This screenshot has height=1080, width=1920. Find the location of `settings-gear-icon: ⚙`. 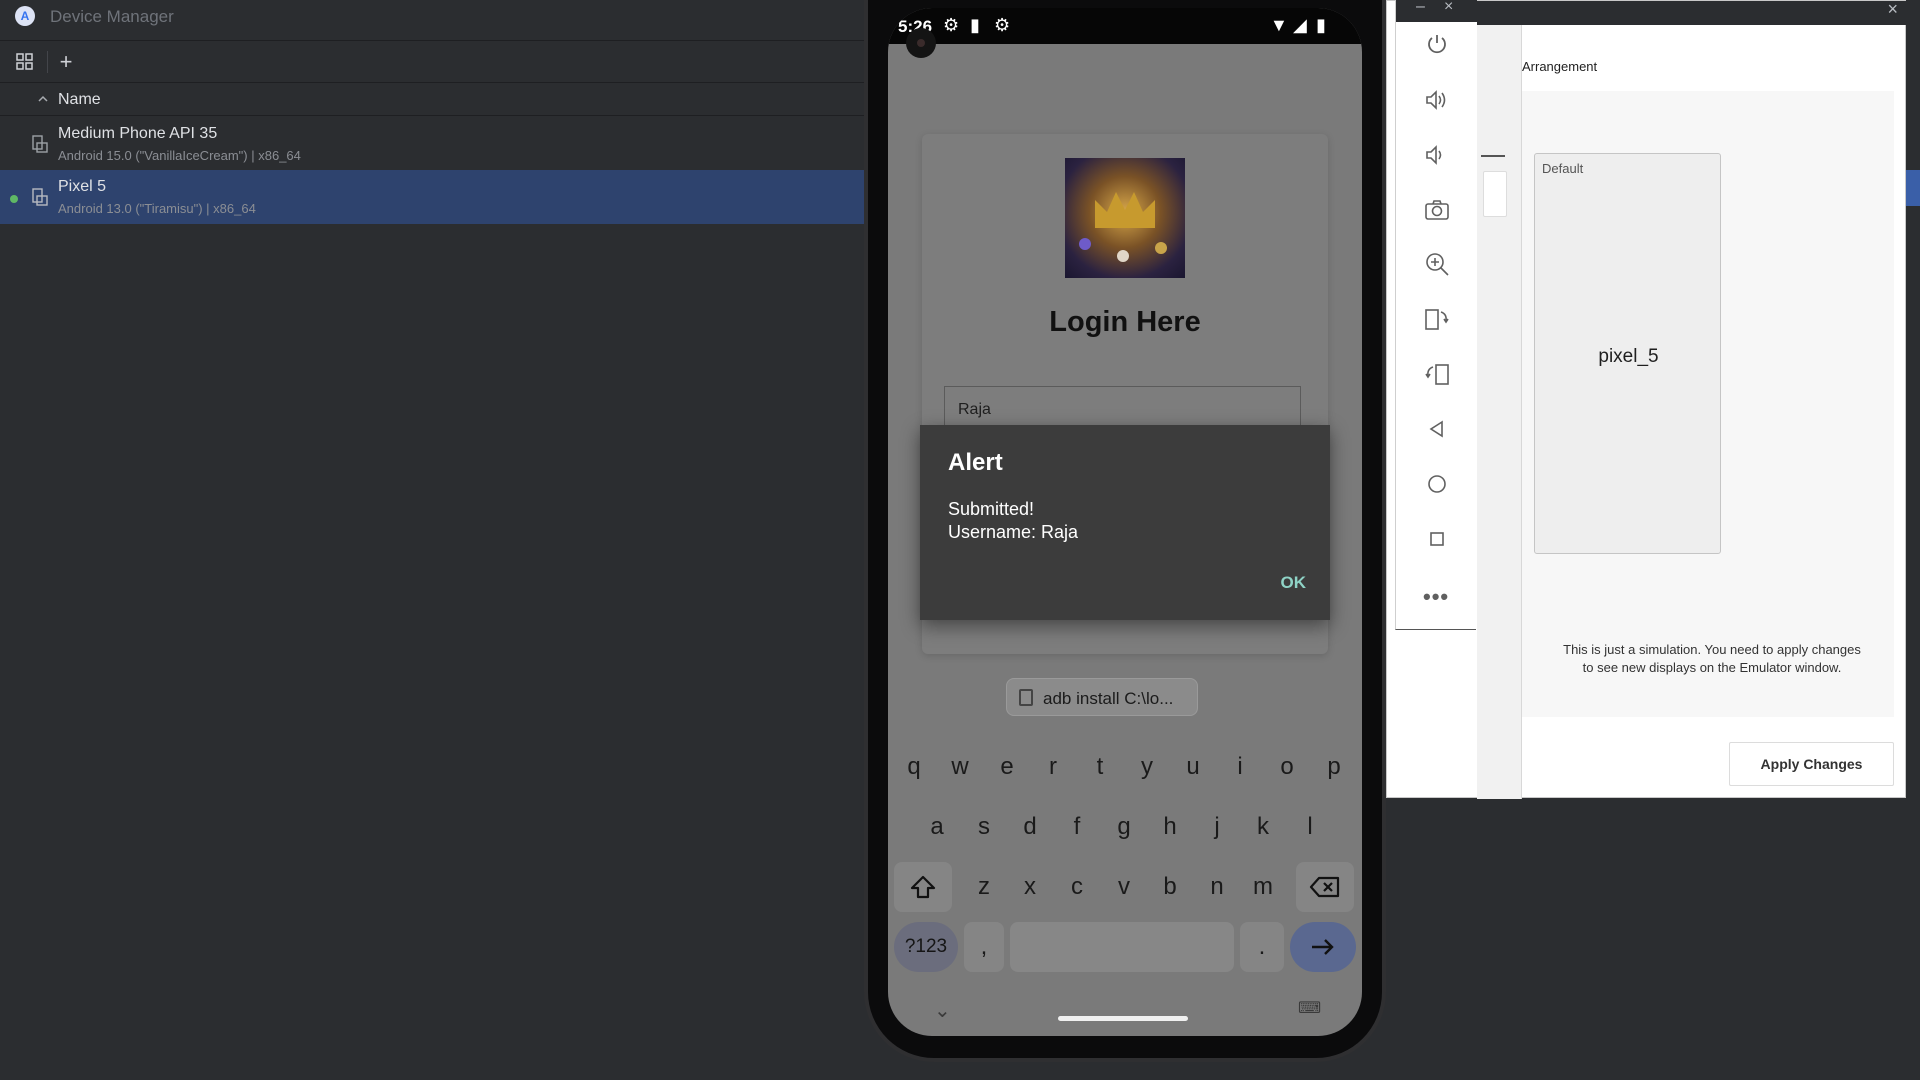

settings-gear-icon: ⚙ is located at coordinates (1002, 25).